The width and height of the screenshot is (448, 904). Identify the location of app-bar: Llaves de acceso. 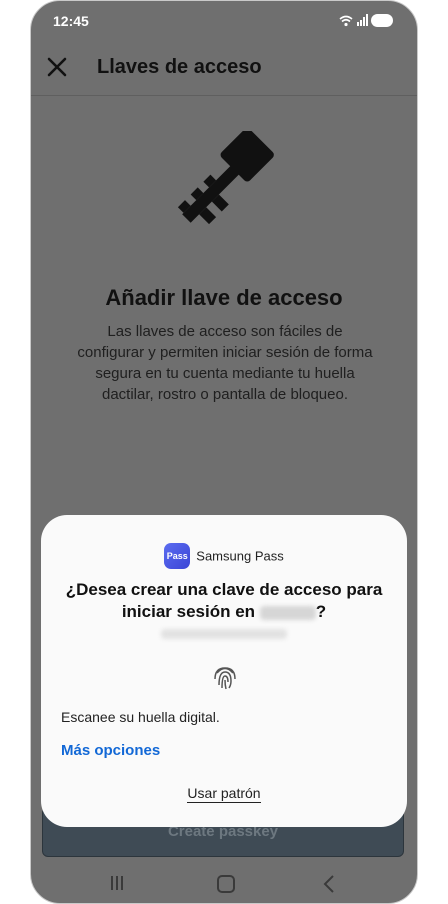
(224, 68).